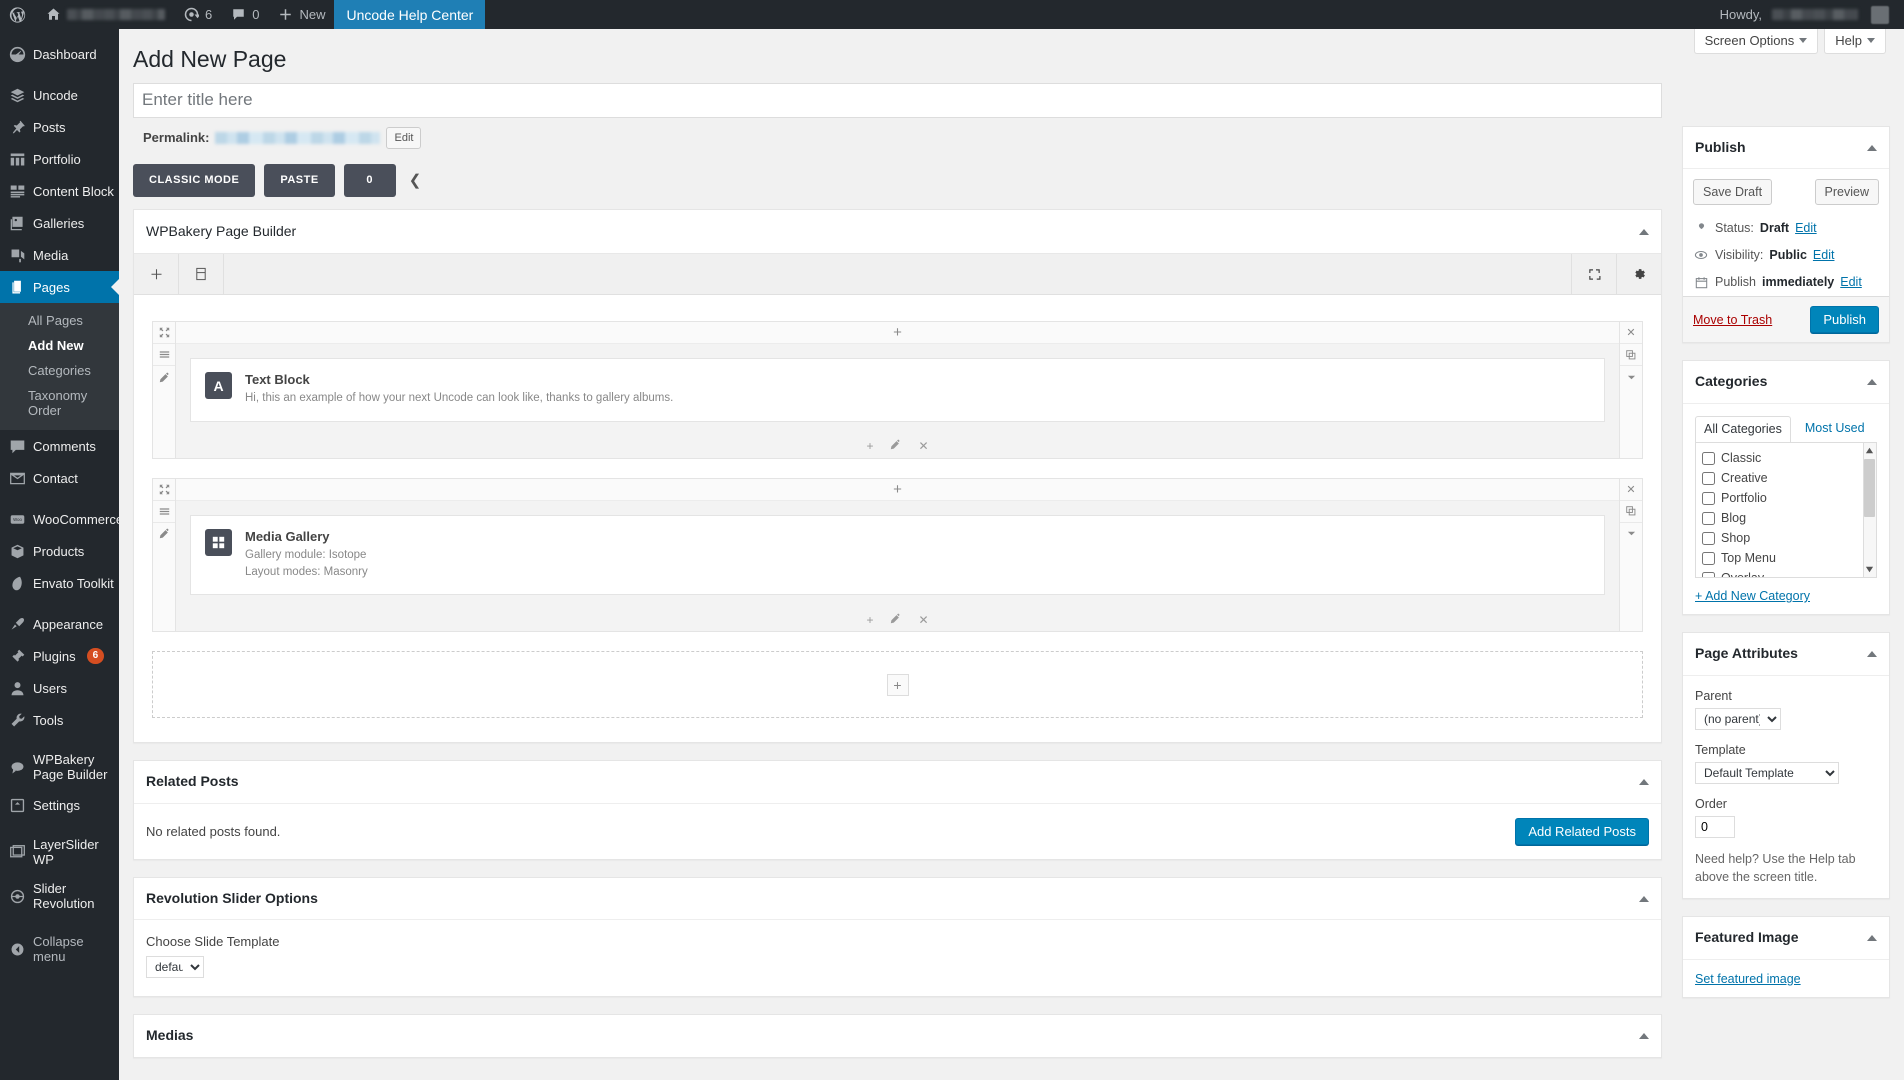 This screenshot has height=1080, width=1904. What do you see at coordinates (1638, 274) in the screenshot?
I see `gear-icon` at bounding box center [1638, 274].